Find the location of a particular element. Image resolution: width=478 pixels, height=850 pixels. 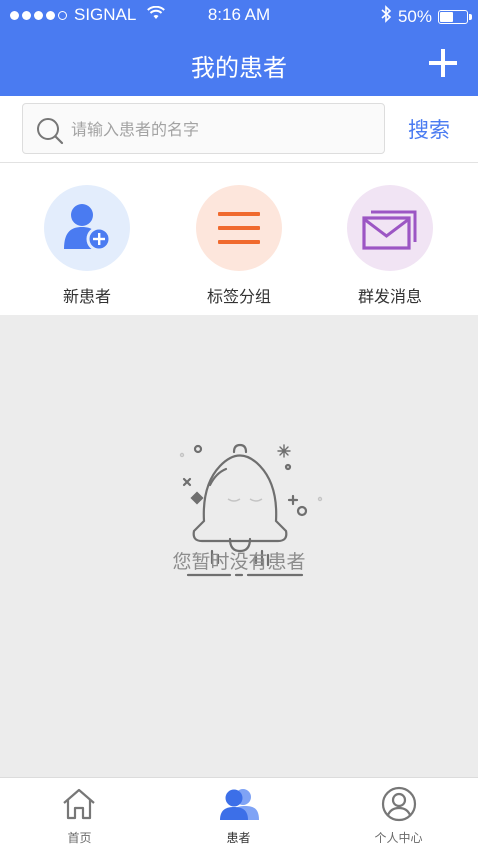

tab-profile-label: 个人中心 is located at coordinates (398, 838).